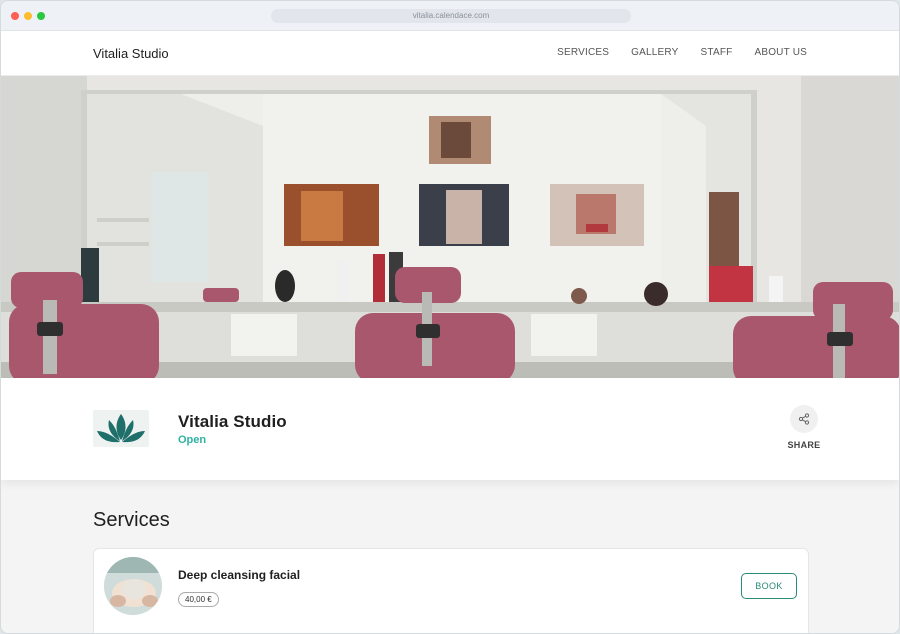 The height and width of the screenshot is (634, 900). I want to click on main-nav: SERVICES GALLERY STAFF ABOUT US, so click(682, 52).